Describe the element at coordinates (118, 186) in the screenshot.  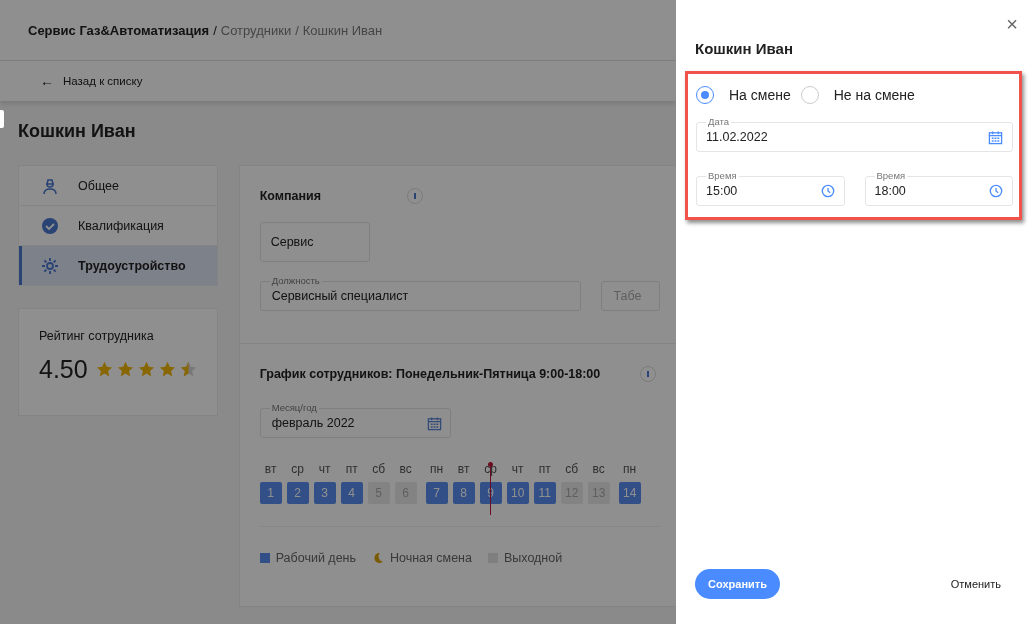
I see `sidebar-item: Общее` at that location.